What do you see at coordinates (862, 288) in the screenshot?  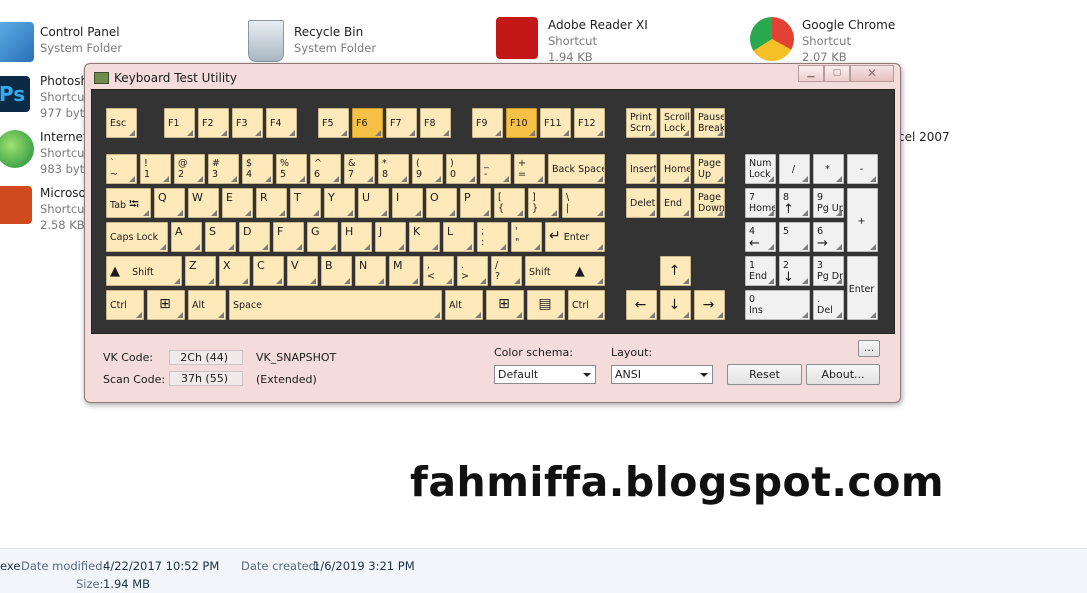 I see `key-num-enter: Enter` at bounding box center [862, 288].